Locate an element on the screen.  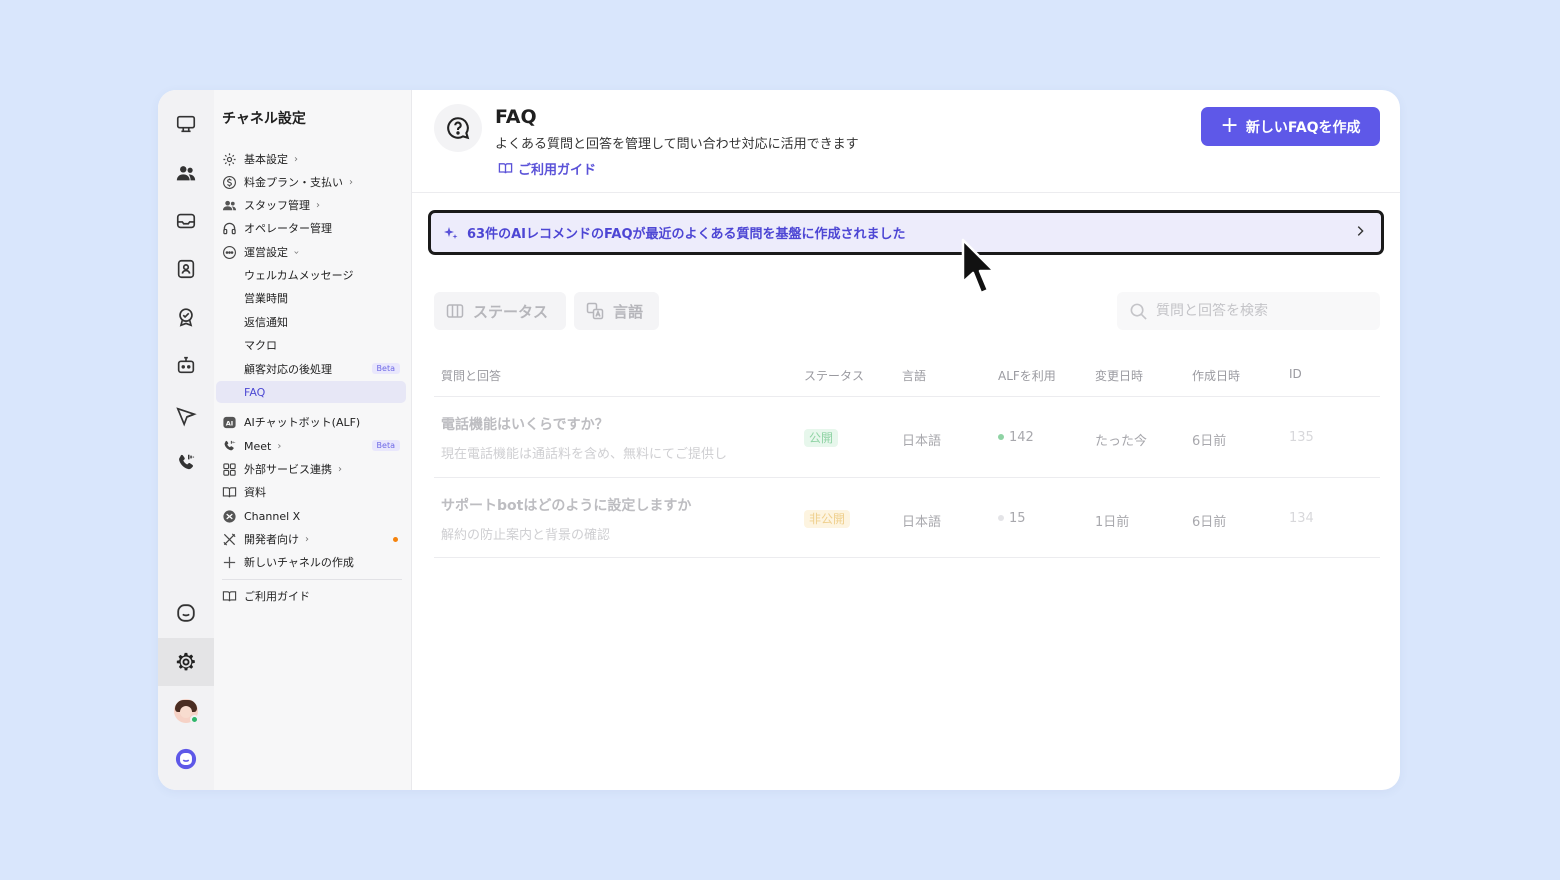
dollar-icon is located at coordinates (229, 182).